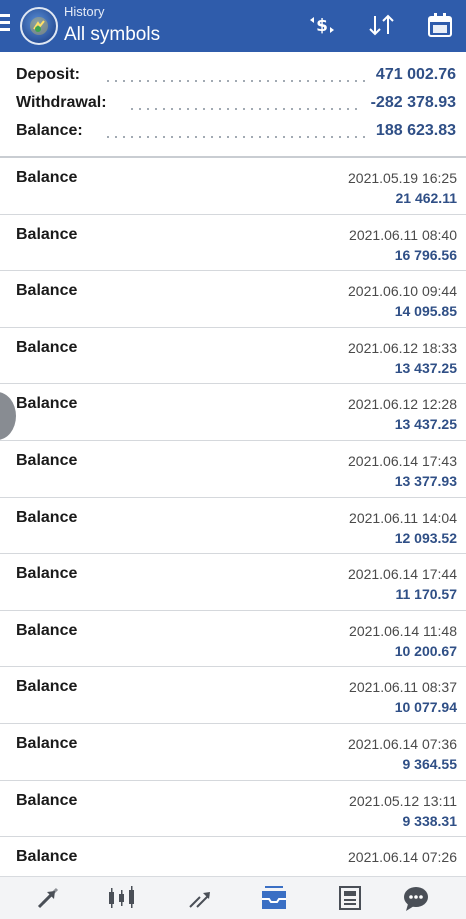  Describe the element at coordinates (402, 857) in the screenshot. I see `deal-time: 2021.06.14 07:26` at that location.